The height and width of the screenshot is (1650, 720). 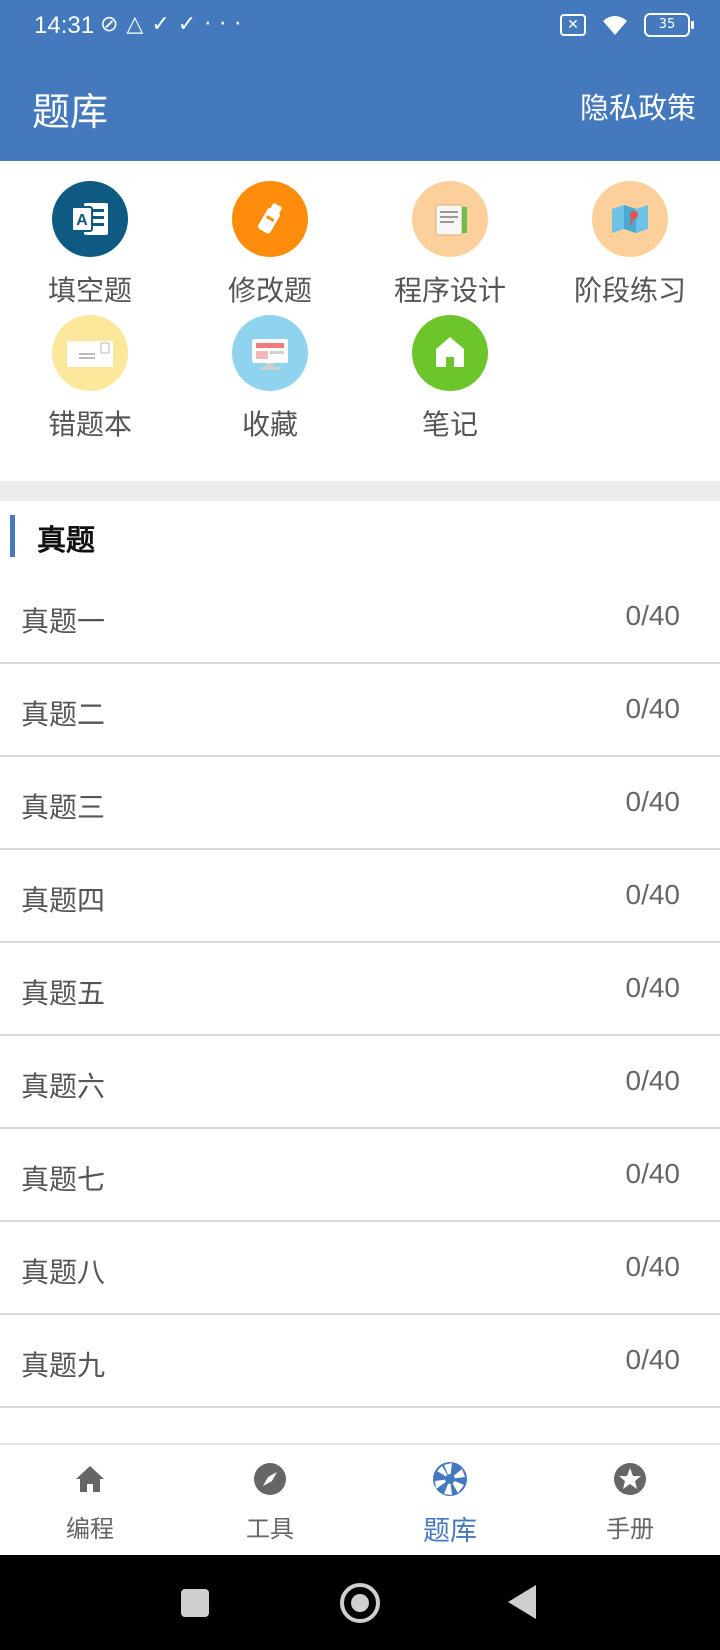 What do you see at coordinates (360, 1268) in the screenshot?
I see `list-item: 真题八 0/40` at bounding box center [360, 1268].